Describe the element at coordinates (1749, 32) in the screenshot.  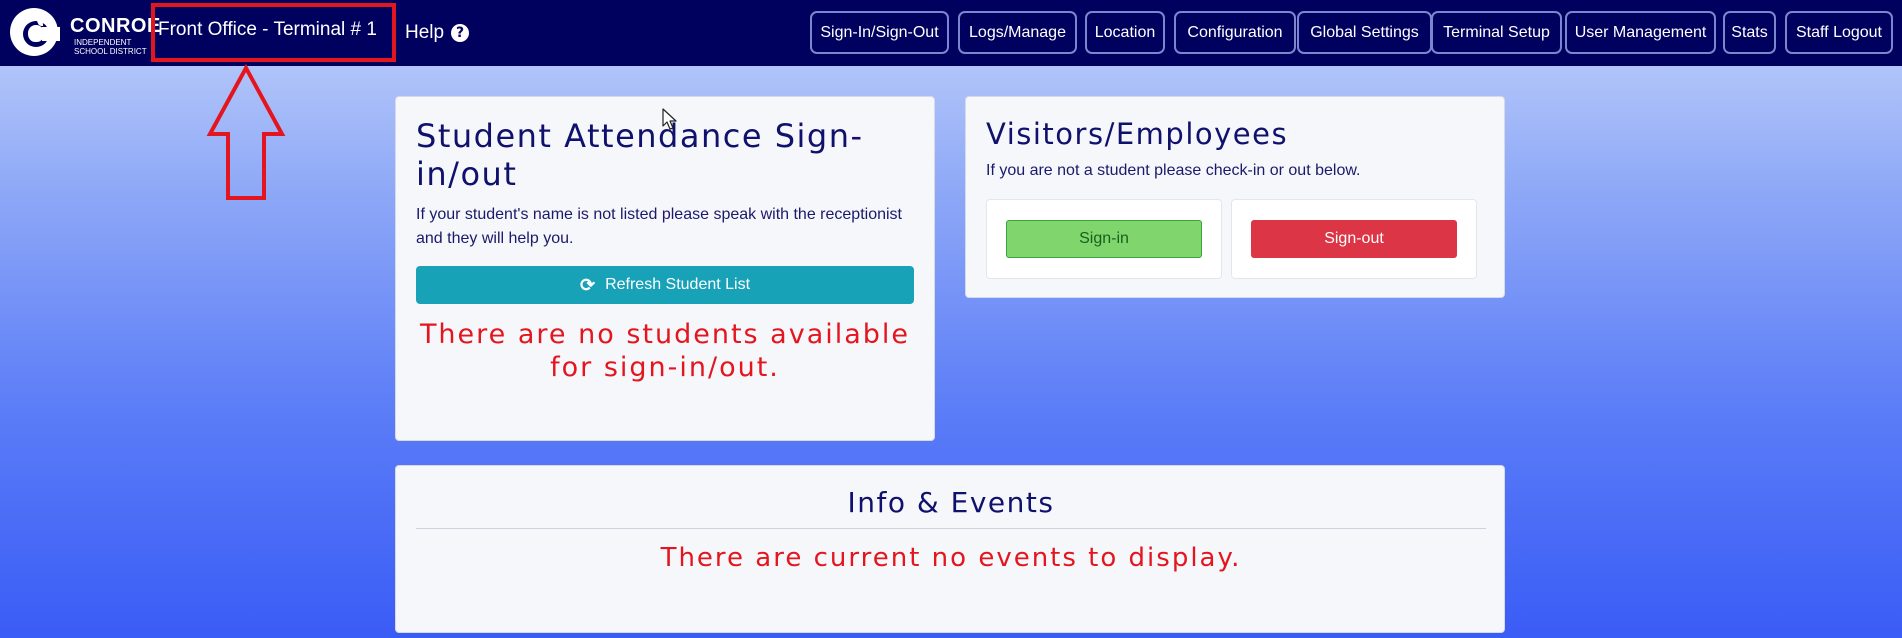
I see `nav-stats-button: Stats` at that location.